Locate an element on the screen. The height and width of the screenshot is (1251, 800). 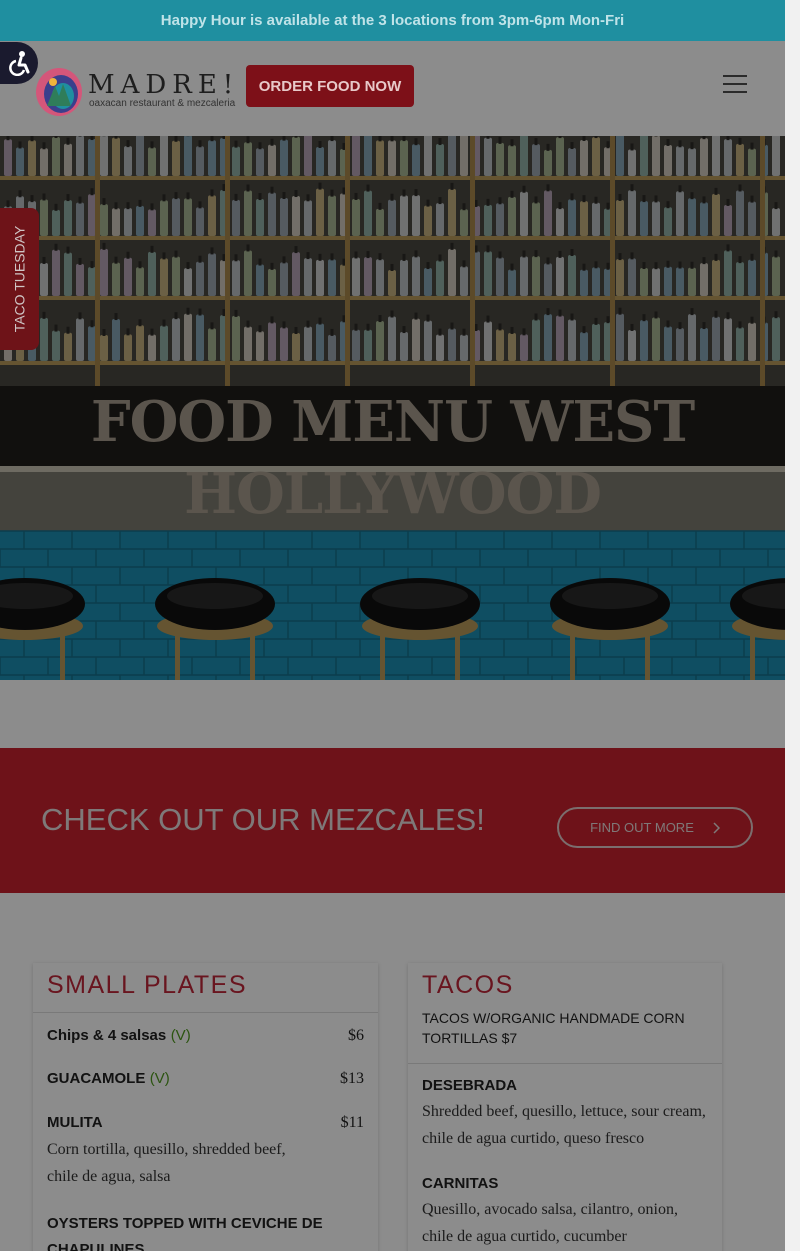
menu-item-name: DESEBRADA is located at coordinates (470, 1085).